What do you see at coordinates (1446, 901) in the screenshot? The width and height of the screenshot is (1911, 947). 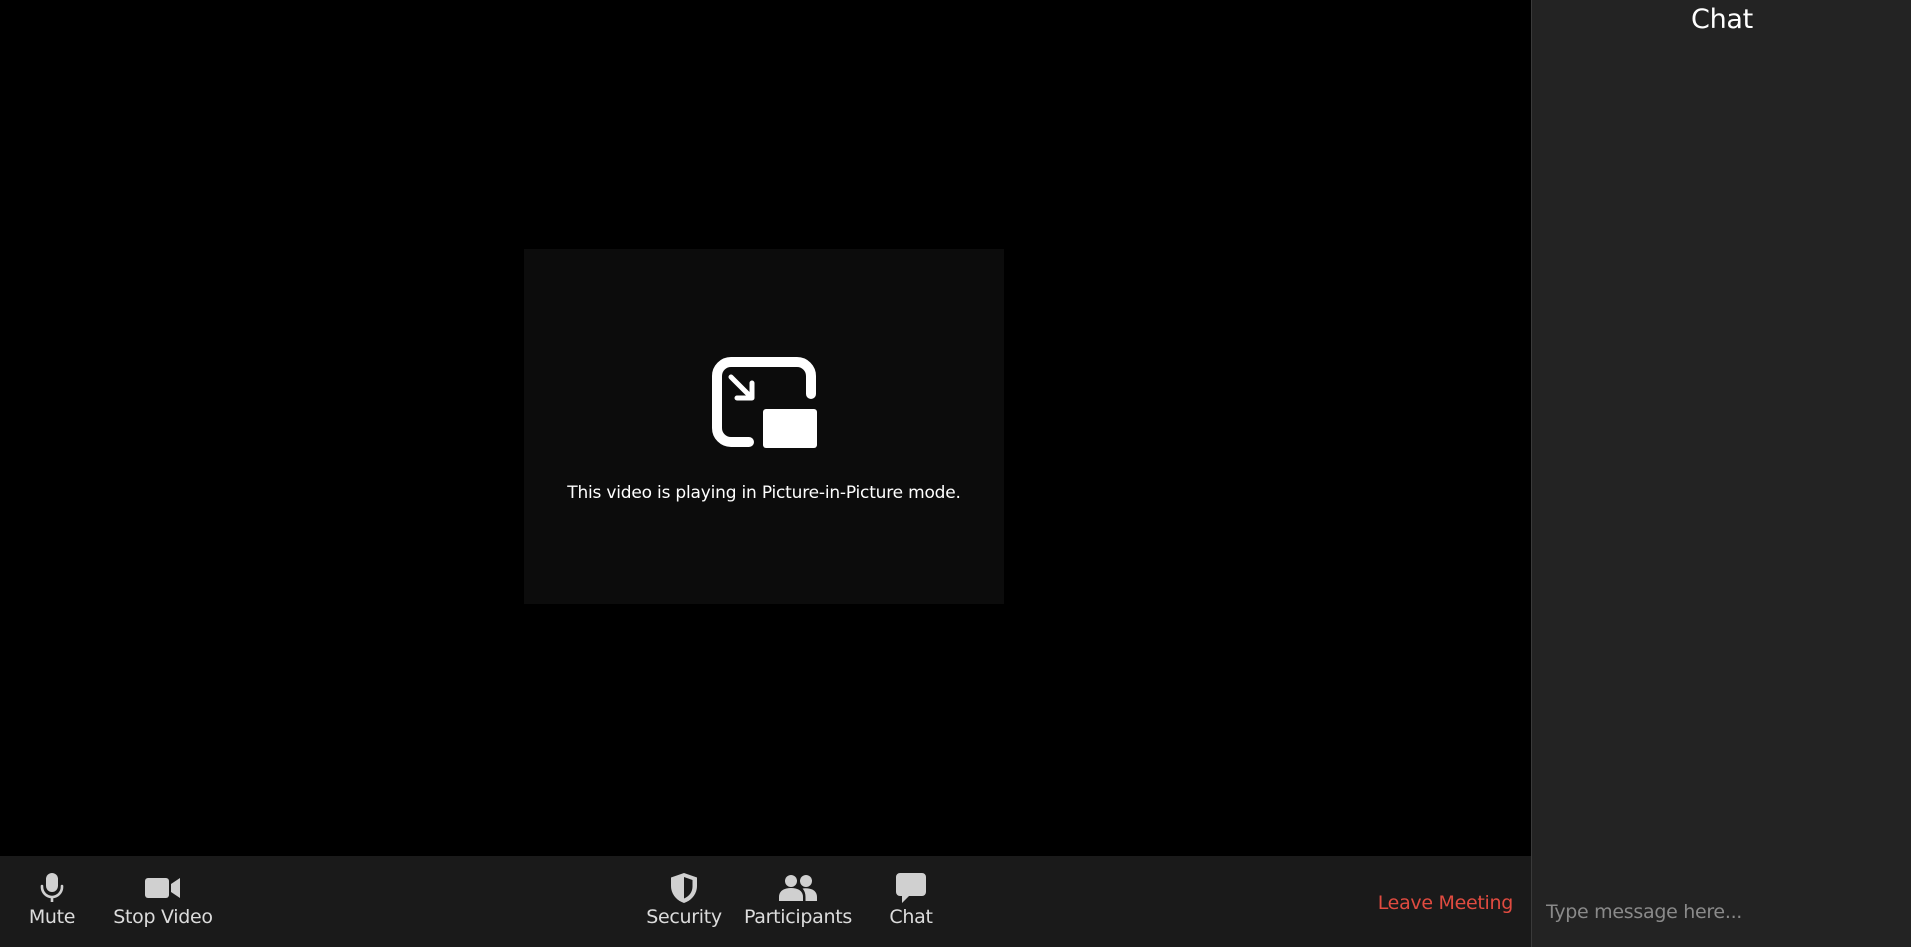 I see `leave-meeting-button: Leave Meeting` at bounding box center [1446, 901].